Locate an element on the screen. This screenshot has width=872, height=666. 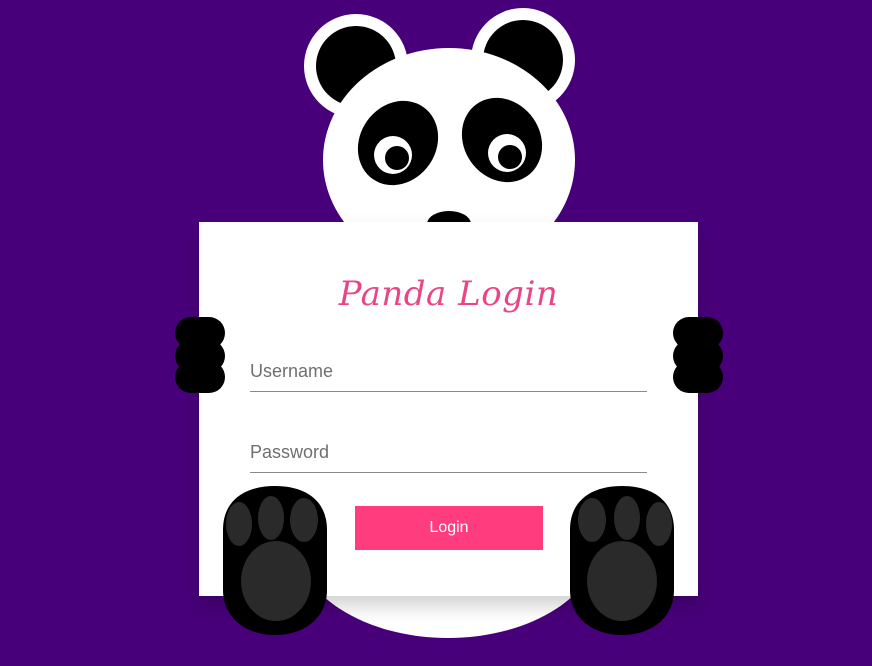
login-title: Panda Login is located at coordinates (448, 294).